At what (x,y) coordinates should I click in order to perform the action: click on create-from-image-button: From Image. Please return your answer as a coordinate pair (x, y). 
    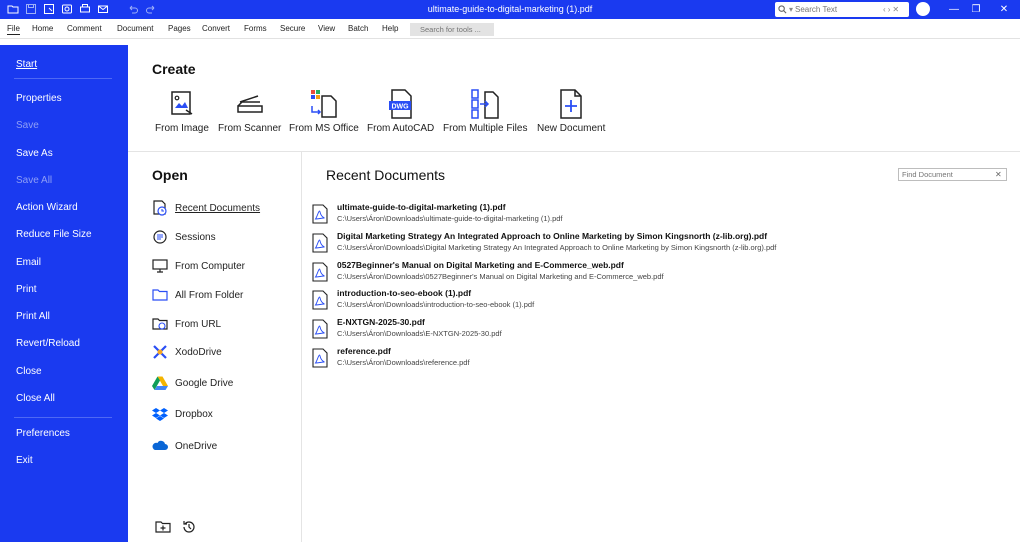
    Looking at the image, I should click on (182, 111).